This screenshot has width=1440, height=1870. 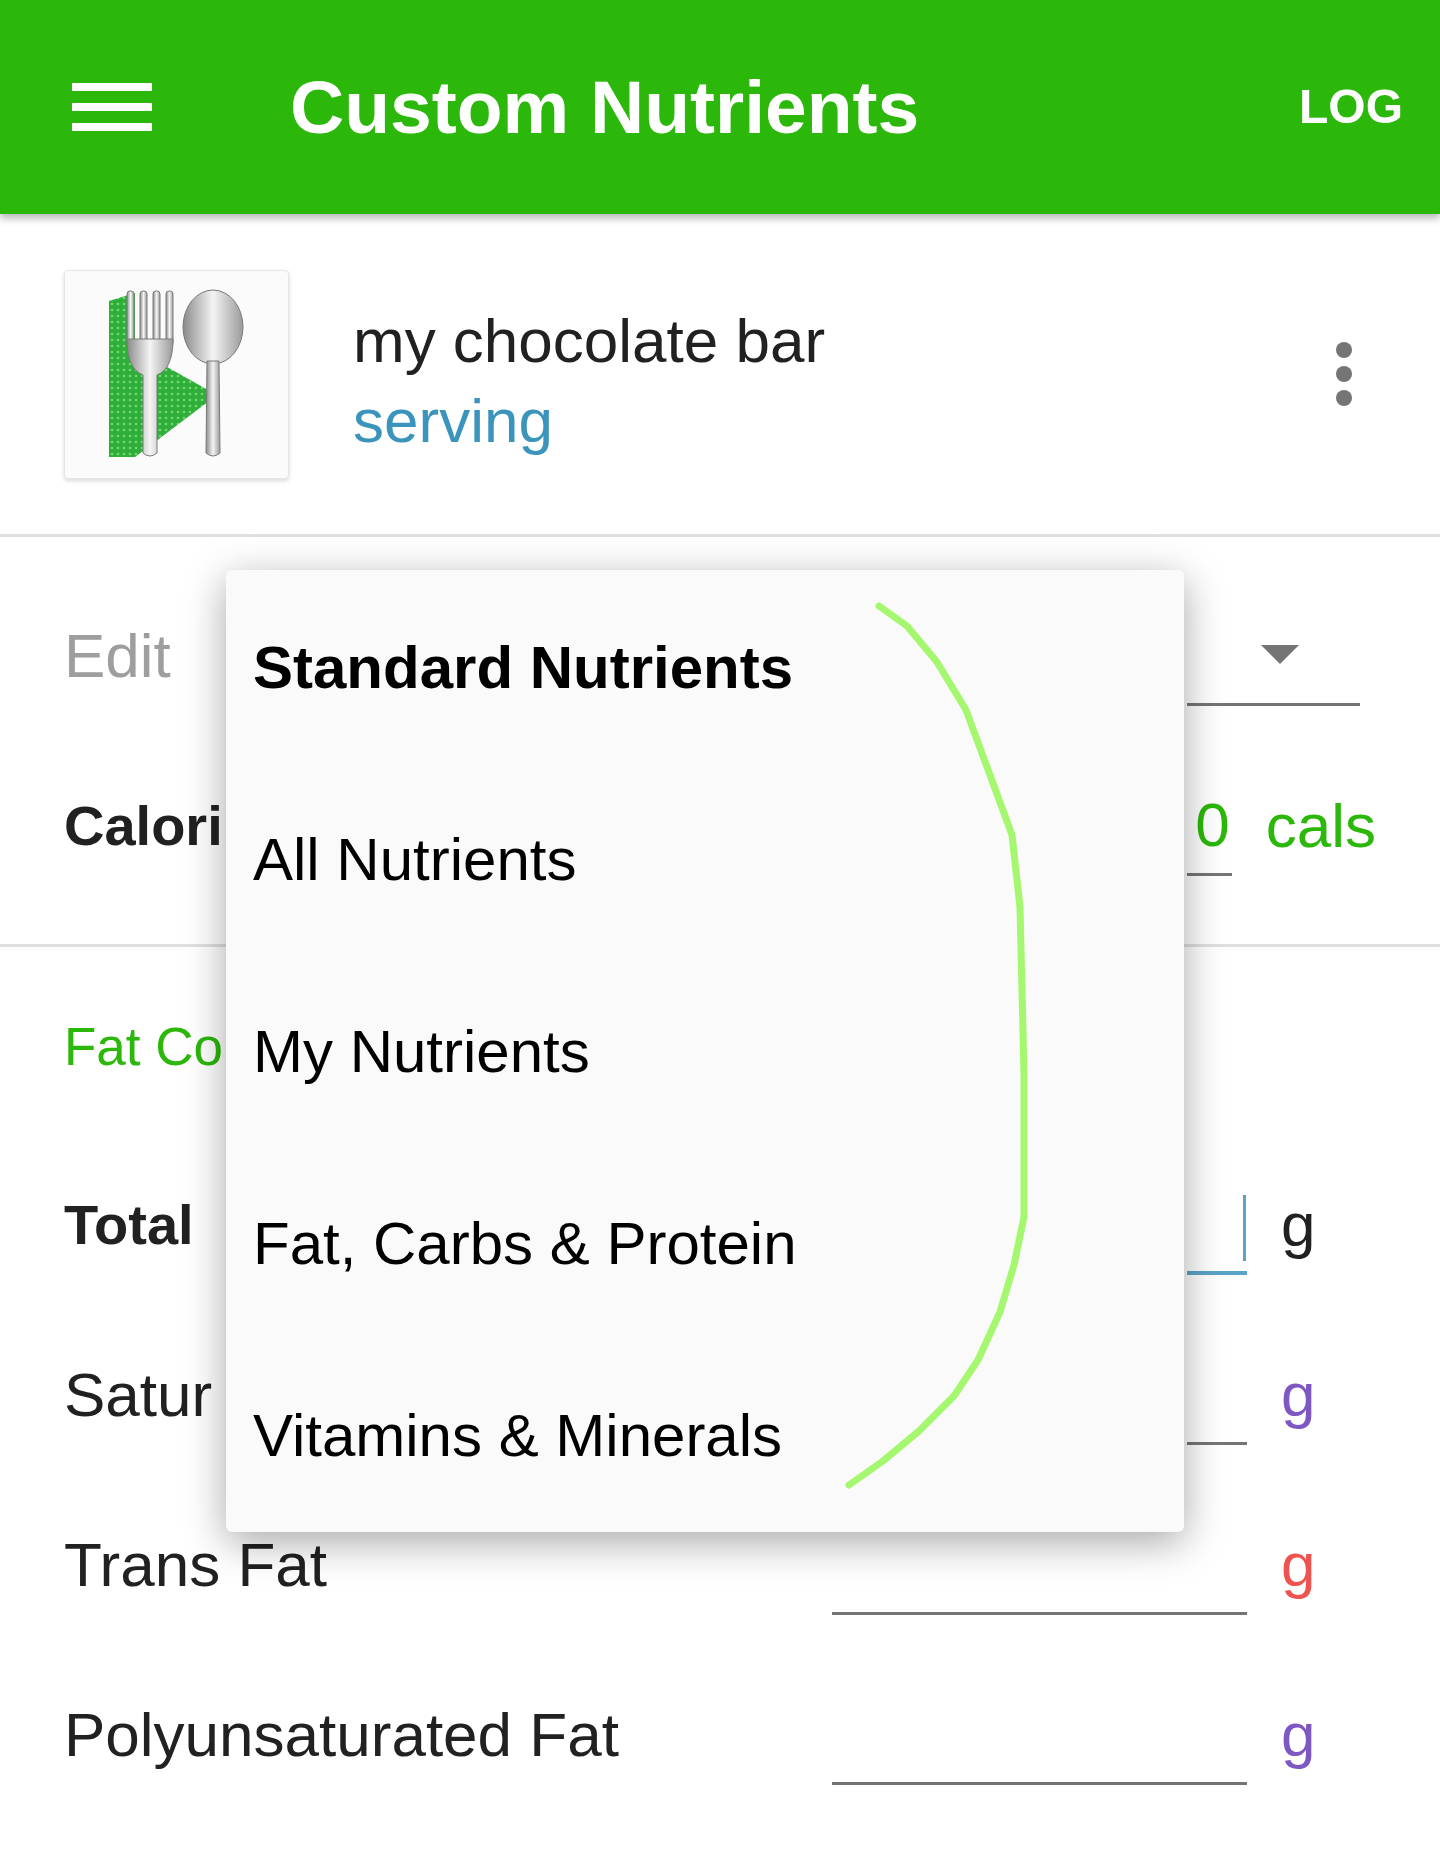 I want to click on section-header: Fat Co, so click(x=144, y=1046).